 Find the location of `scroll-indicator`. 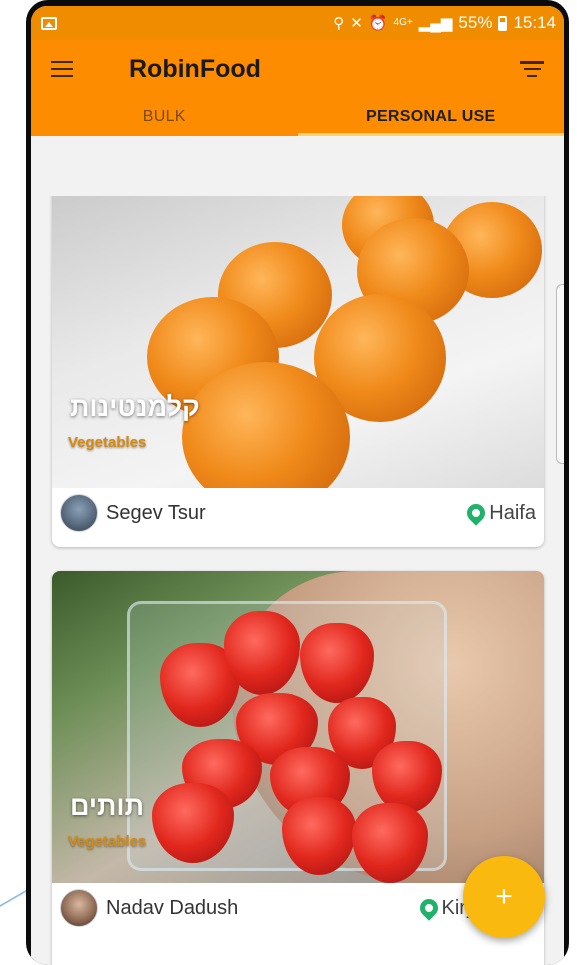

scroll-indicator is located at coordinates (560, 374).